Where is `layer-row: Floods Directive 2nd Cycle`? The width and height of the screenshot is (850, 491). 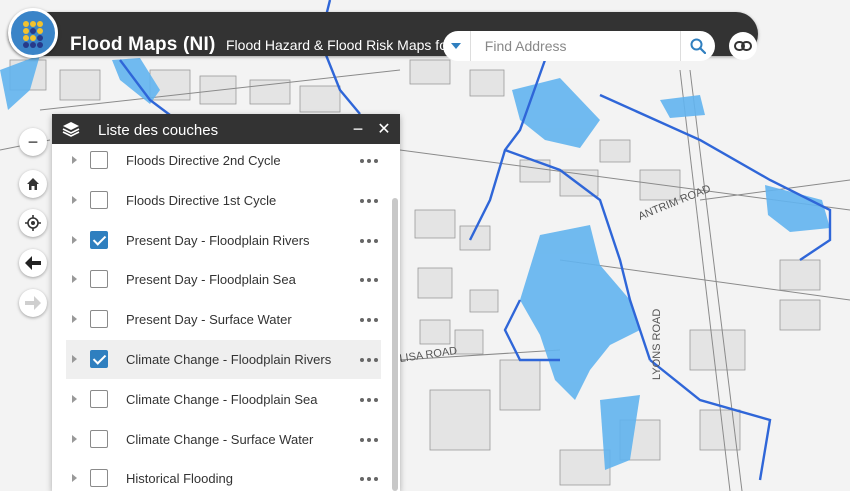 layer-row: Floods Directive 2nd Cycle is located at coordinates (223, 160).